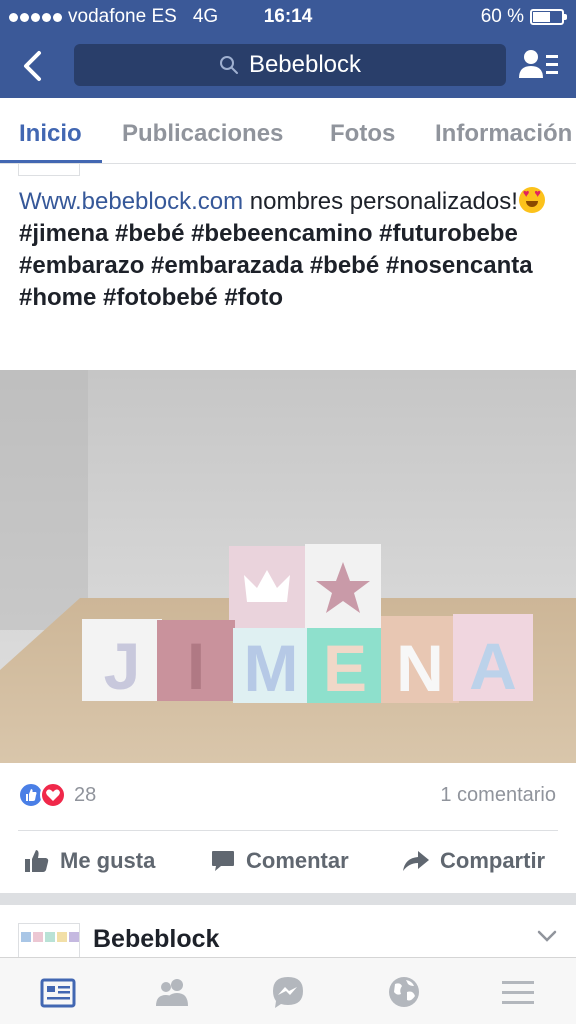 This screenshot has width=576, height=1024. What do you see at coordinates (172, 992) in the screenshot?
I see `friends-icon` at bounding box center [172, 992].